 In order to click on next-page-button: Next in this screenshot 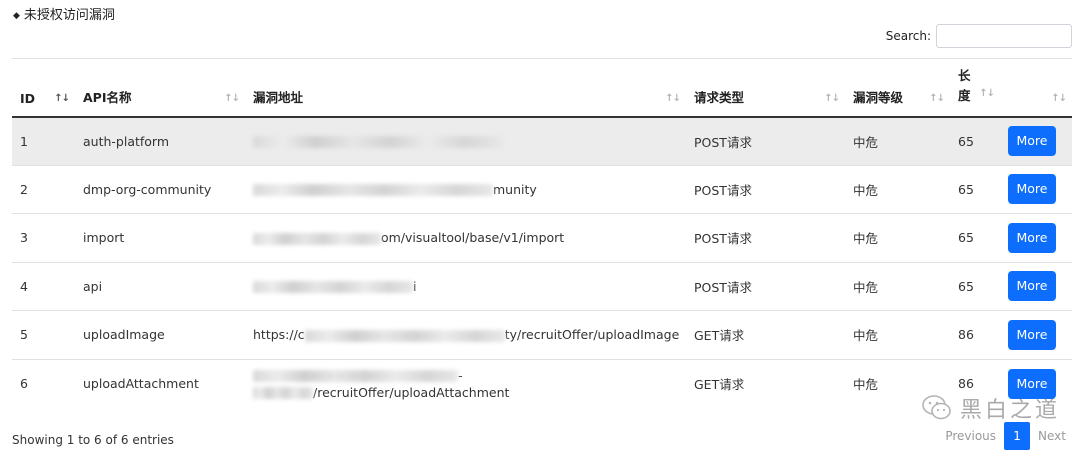, I will do `click(1052, 436)`.